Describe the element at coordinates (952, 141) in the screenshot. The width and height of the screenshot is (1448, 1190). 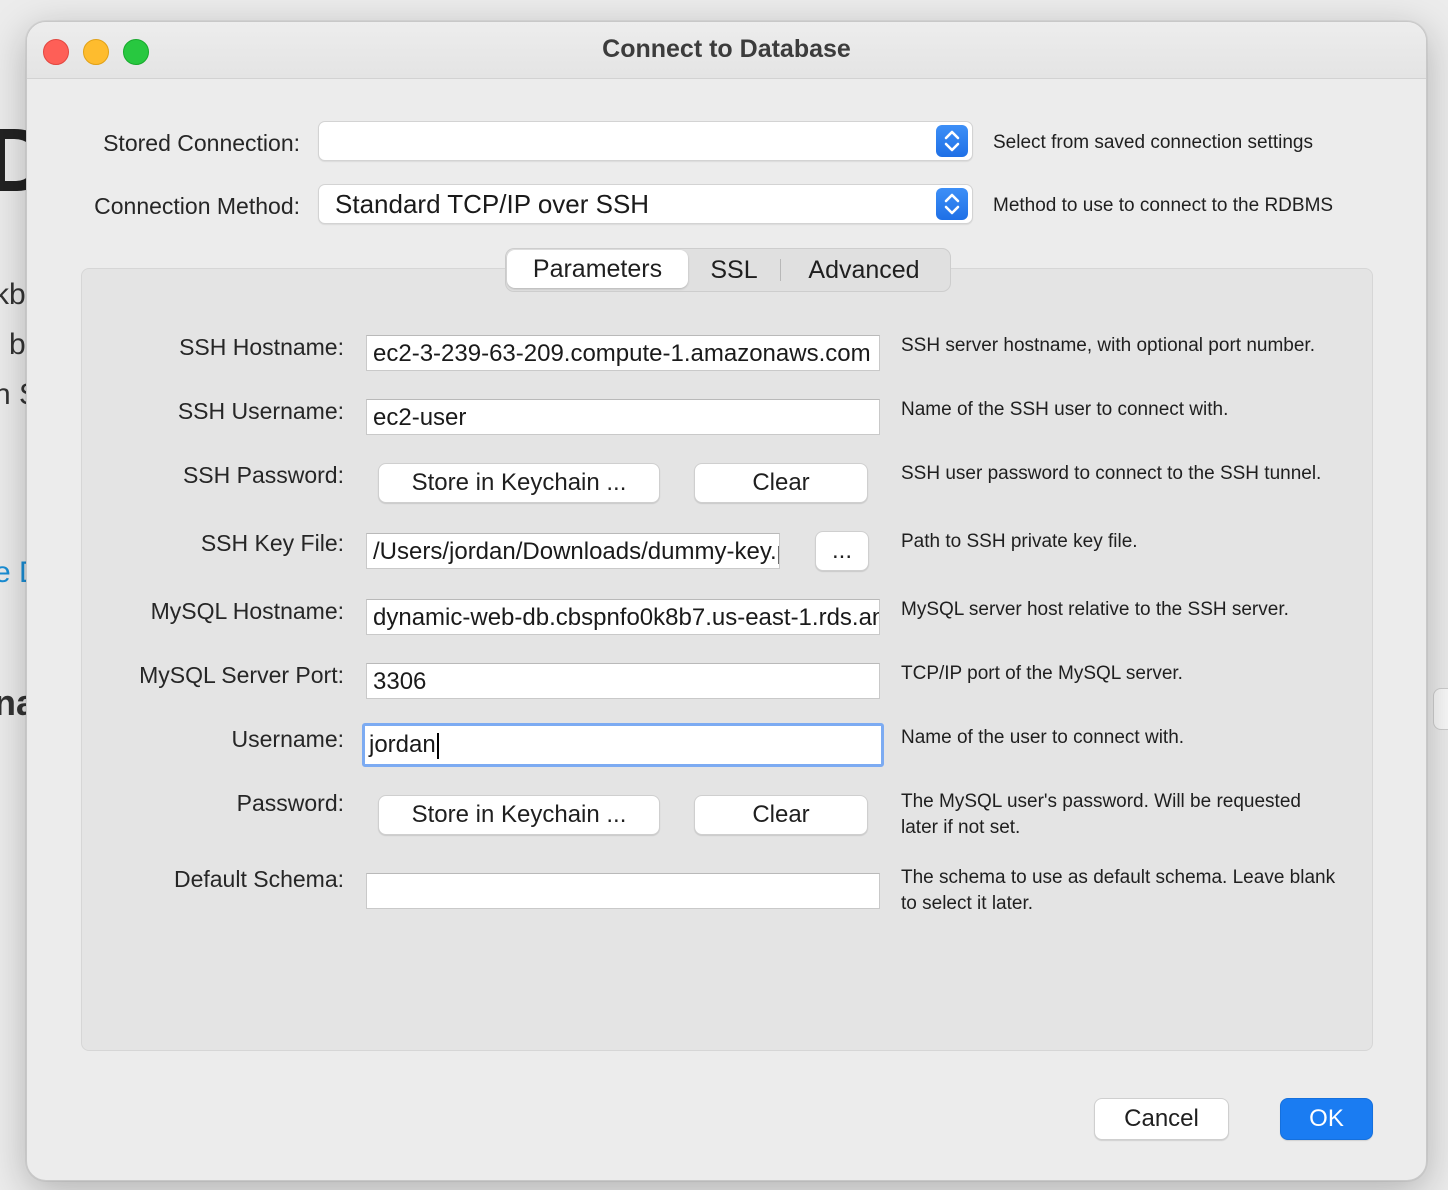
I see `stored-connection-stepper-icon` at that location.